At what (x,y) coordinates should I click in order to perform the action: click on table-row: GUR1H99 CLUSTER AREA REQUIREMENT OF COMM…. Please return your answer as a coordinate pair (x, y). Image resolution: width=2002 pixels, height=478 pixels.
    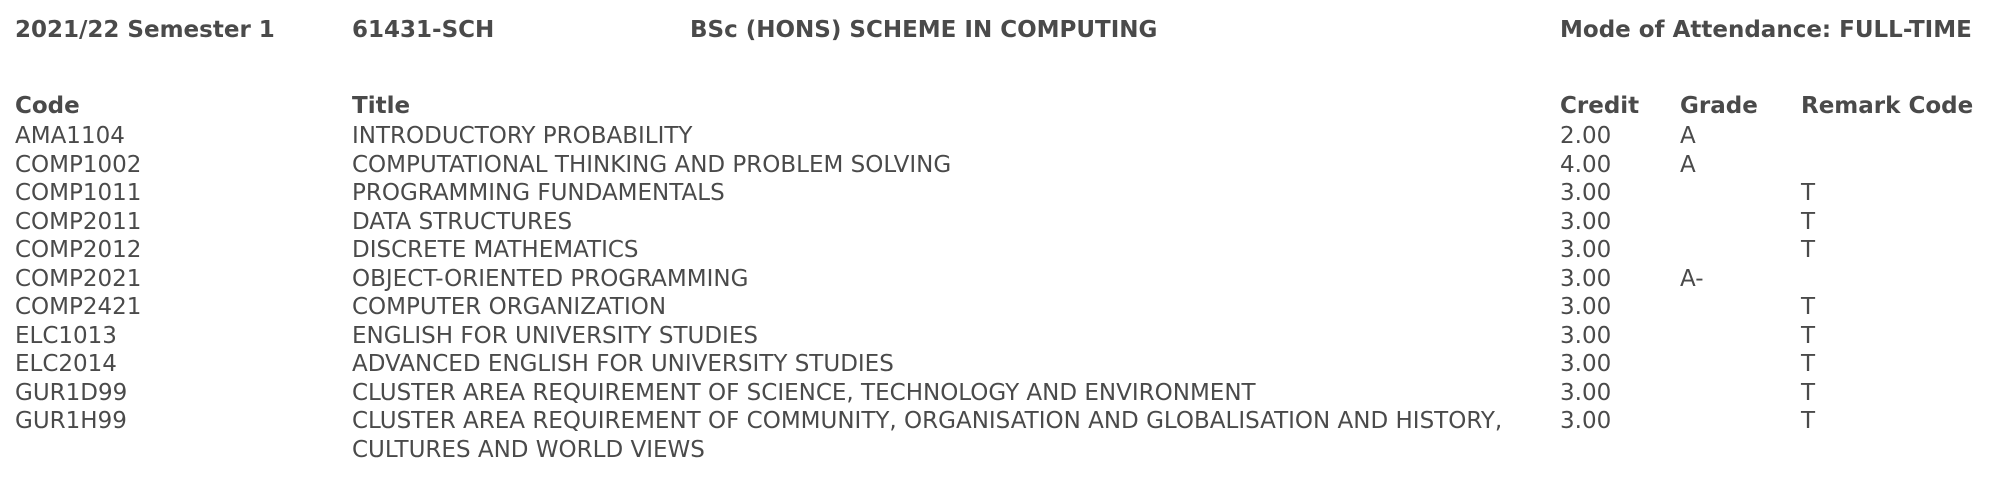
    Looking at the image, I should click on (1005, 435).